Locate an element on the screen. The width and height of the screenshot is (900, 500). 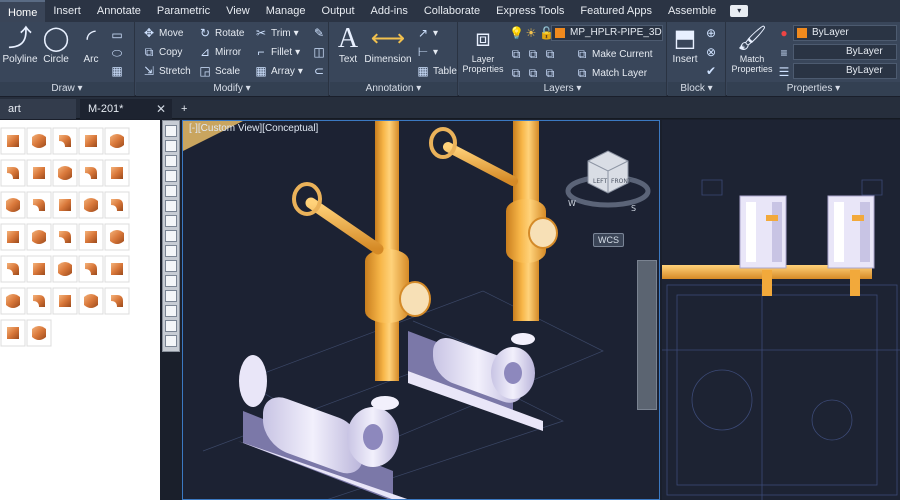
table-button: ▦ Table is located at coordinates (436, 71).